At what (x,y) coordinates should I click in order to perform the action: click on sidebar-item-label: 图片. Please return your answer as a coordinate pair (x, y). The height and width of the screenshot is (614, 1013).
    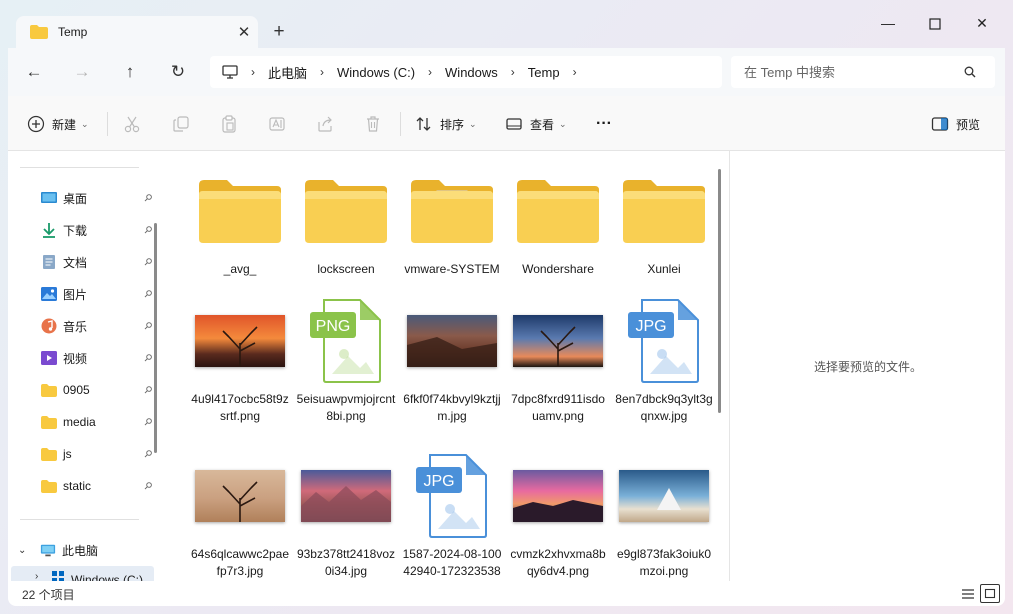
    Looking at the image, I should click on (75, 294).